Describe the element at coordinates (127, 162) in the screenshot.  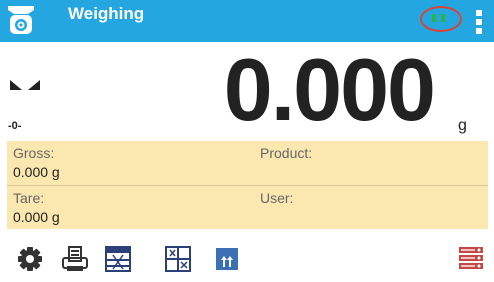
I see `gross-cell: Gross: 0.000 g` at that location.